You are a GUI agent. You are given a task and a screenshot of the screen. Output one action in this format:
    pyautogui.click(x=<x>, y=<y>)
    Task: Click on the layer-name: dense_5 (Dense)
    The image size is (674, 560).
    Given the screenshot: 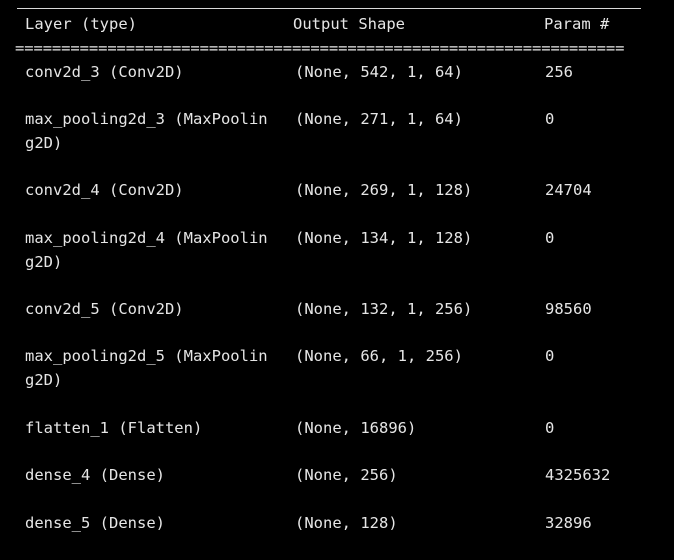 What is the action you would take?
    pyautogui.click(x=95, y=523)
    